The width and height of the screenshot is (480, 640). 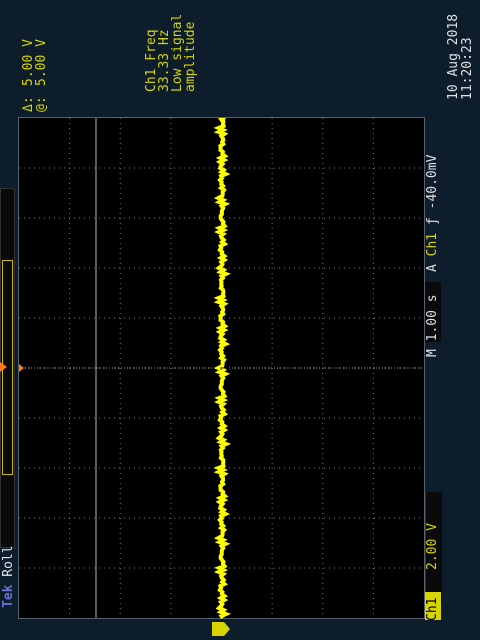 I want to click on datetime-readout: 10 Aug 2018 11:20:23, so click(x=460, y=56).